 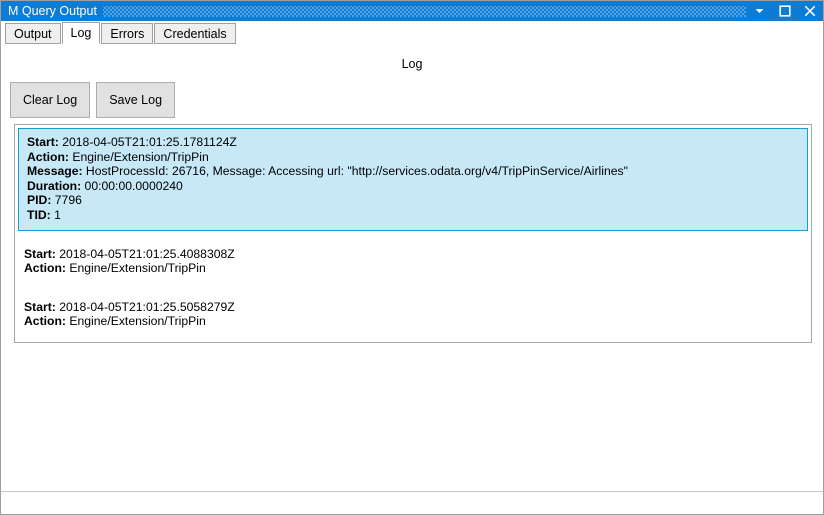 What do you see at coordinates (39, 200) in the screenshot?
I see `log-field-key: PID:` at bounding box center [39, 200].